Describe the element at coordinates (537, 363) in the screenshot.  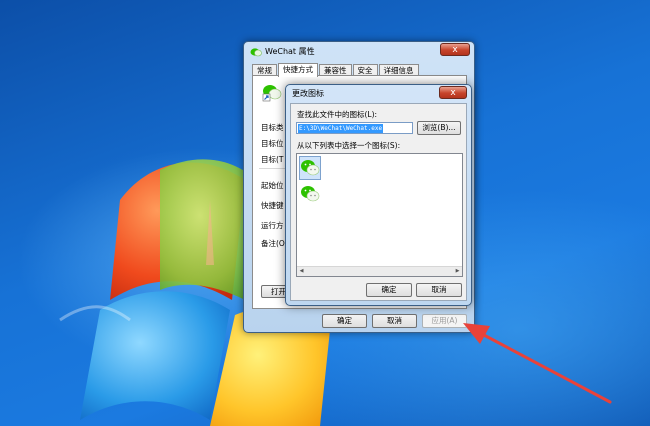
I see `red-arrow-annotation` at that location.